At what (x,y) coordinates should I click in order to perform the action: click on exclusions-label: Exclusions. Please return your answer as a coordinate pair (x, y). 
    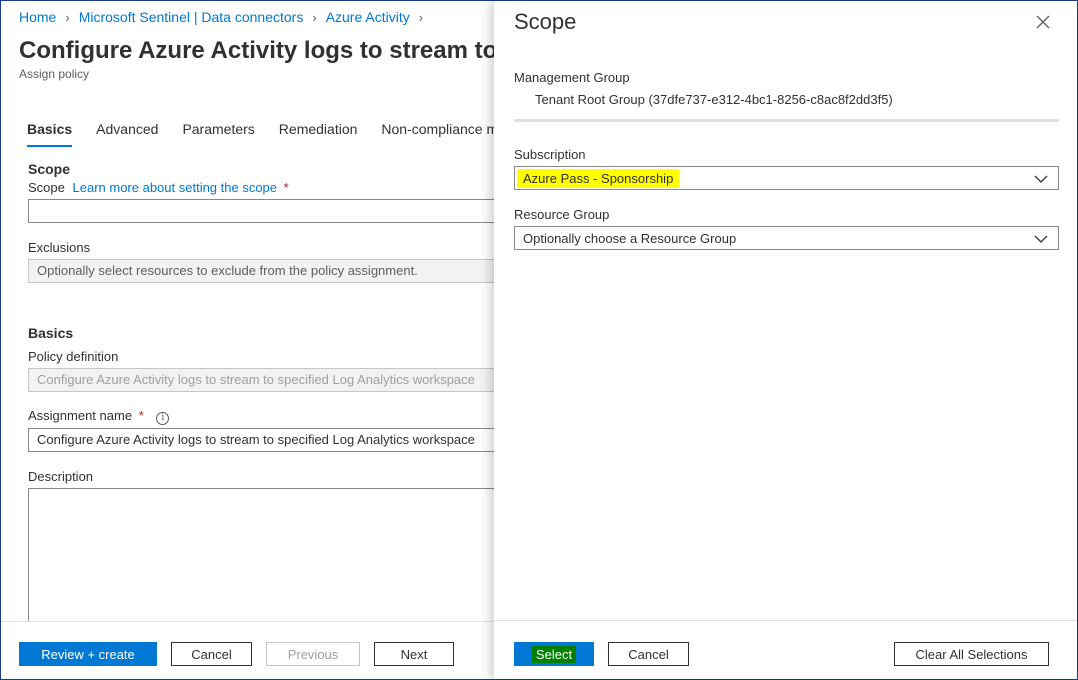
    Looking at the image, I should click on (59, 247).